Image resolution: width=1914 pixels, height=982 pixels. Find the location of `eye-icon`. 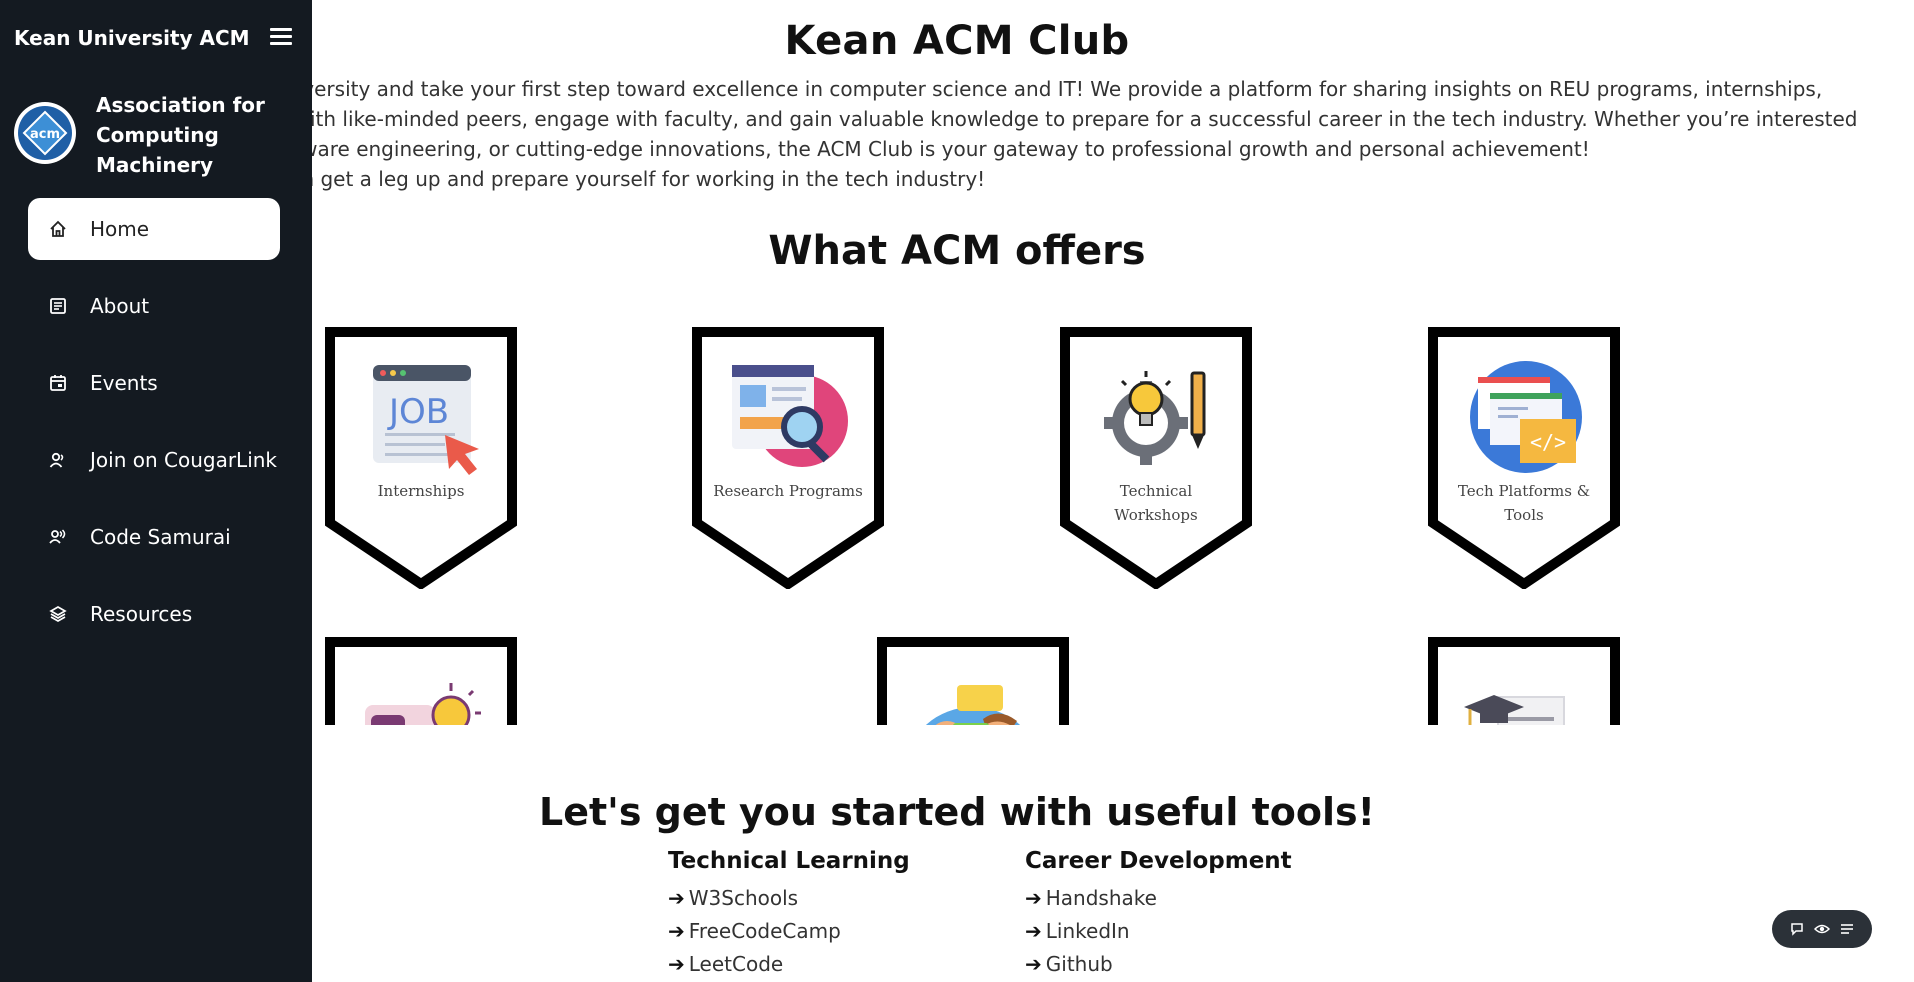

eye-icon is located at coordinates (1821, 929).